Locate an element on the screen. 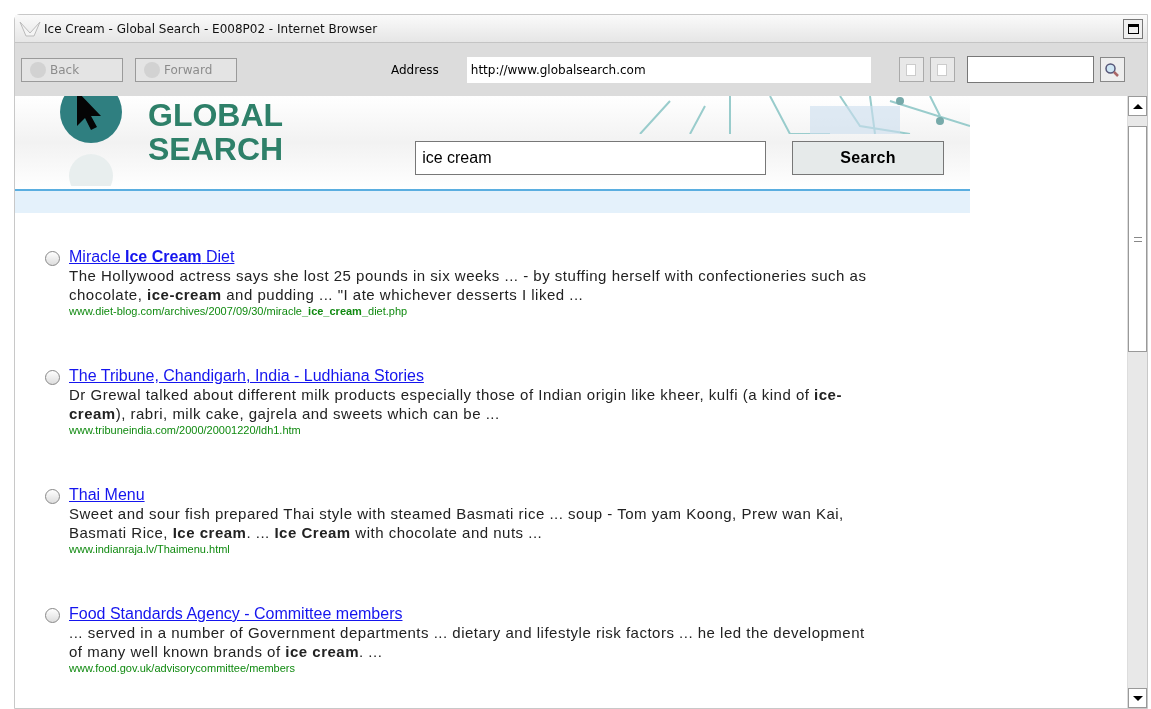  search-button: Search is located at coordinates (868, 157).